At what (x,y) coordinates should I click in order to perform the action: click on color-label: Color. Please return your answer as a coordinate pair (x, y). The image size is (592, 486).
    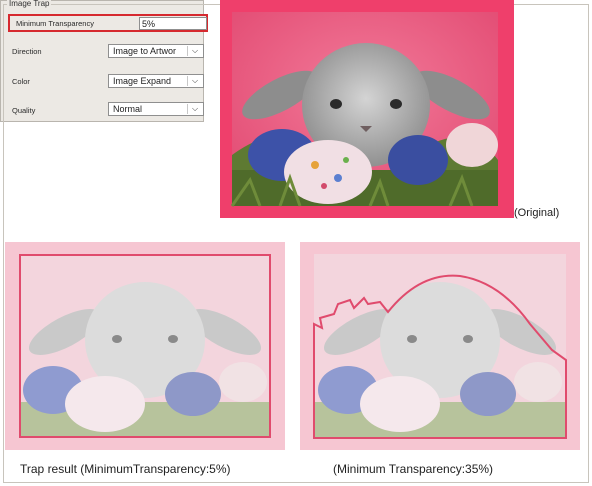
    Looking at the image, I should click on (21, 81).